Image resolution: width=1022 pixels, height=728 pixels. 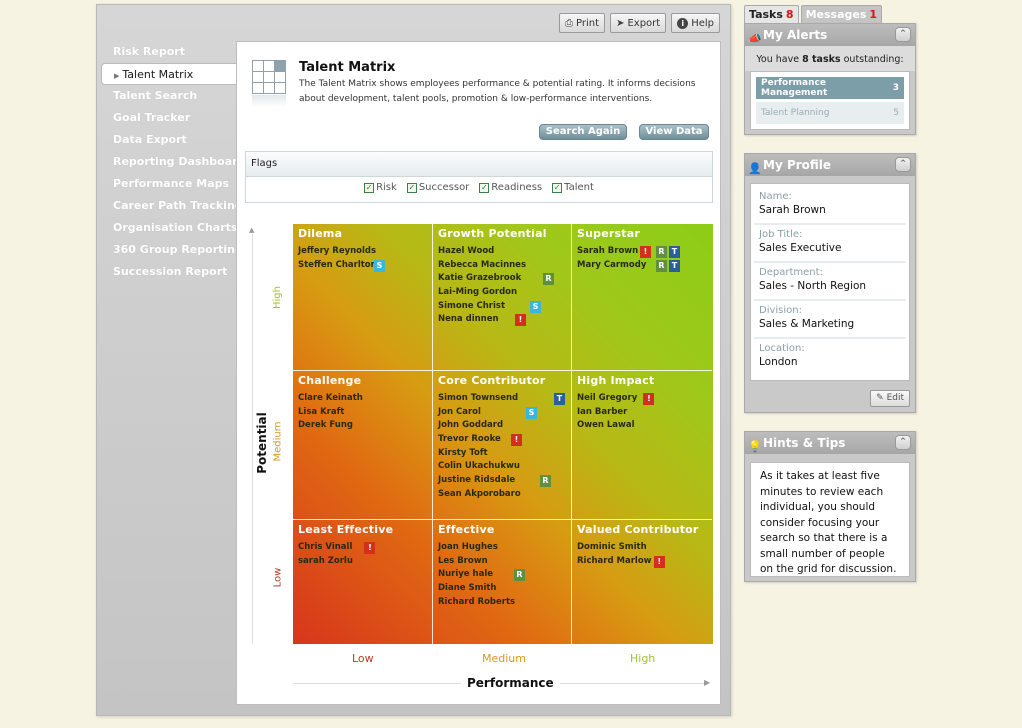 What do you see at coordinates (588, 23) in the screenshot?
I see `print-label: Print` at bounding box center [588, 23].